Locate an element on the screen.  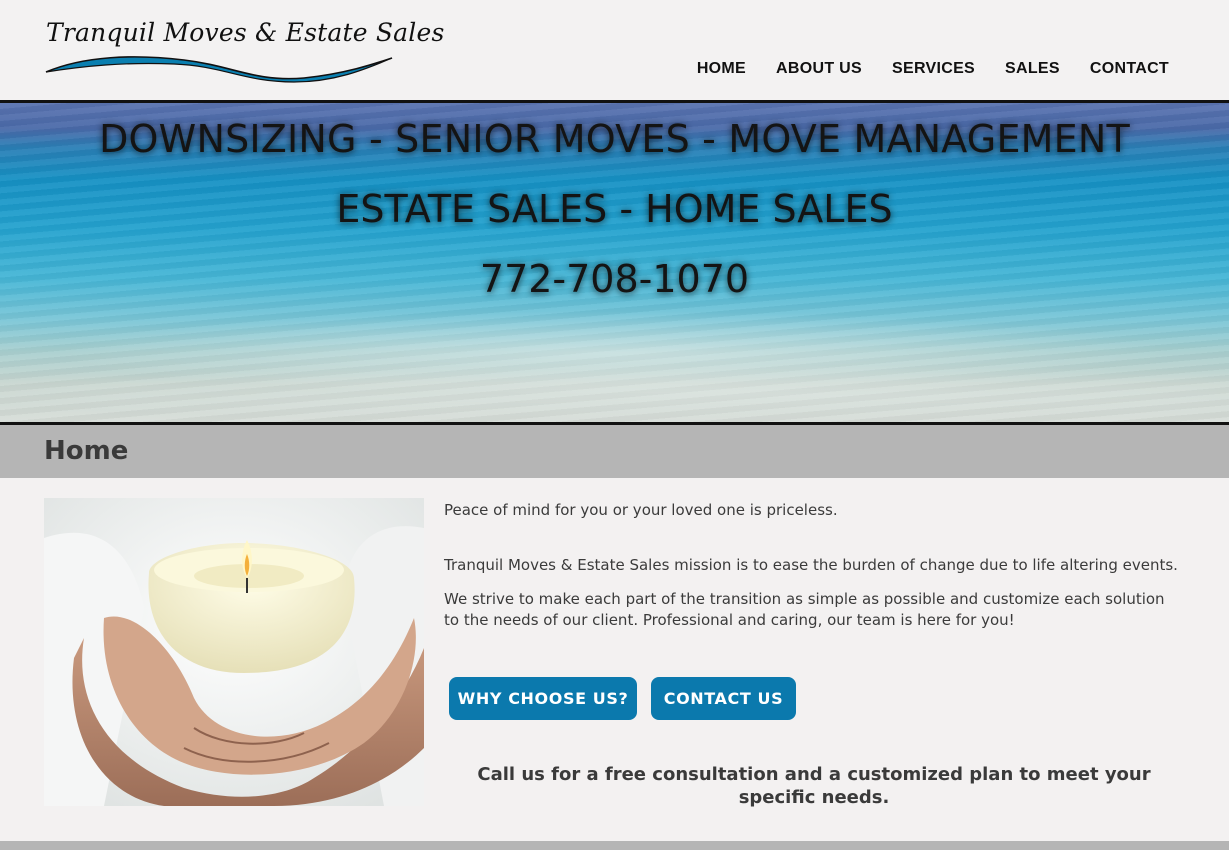
candle-hands-image is located at coordinates (234, 652).